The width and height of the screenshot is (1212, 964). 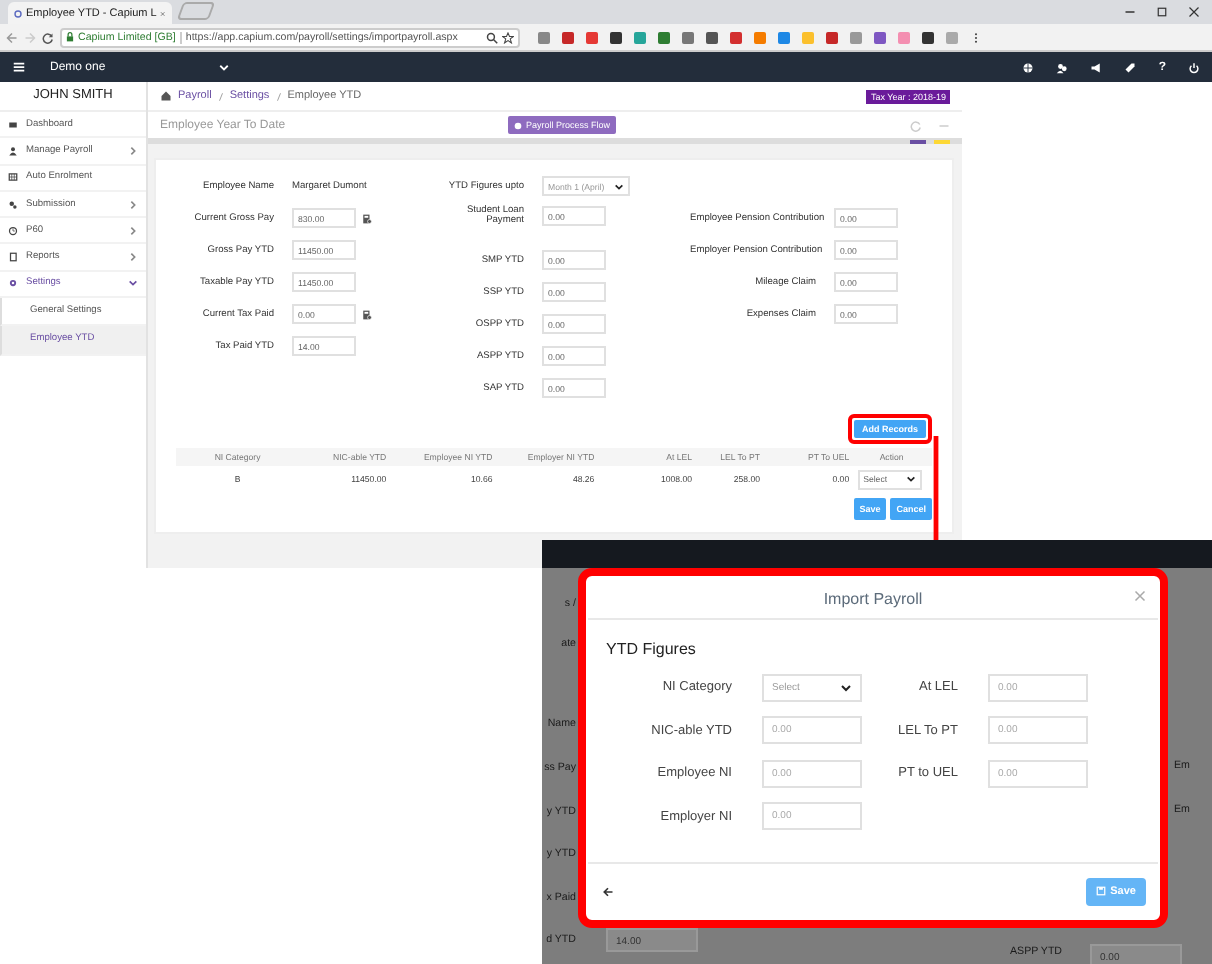 I want to click on star-icon, so click(x=508, y=37).